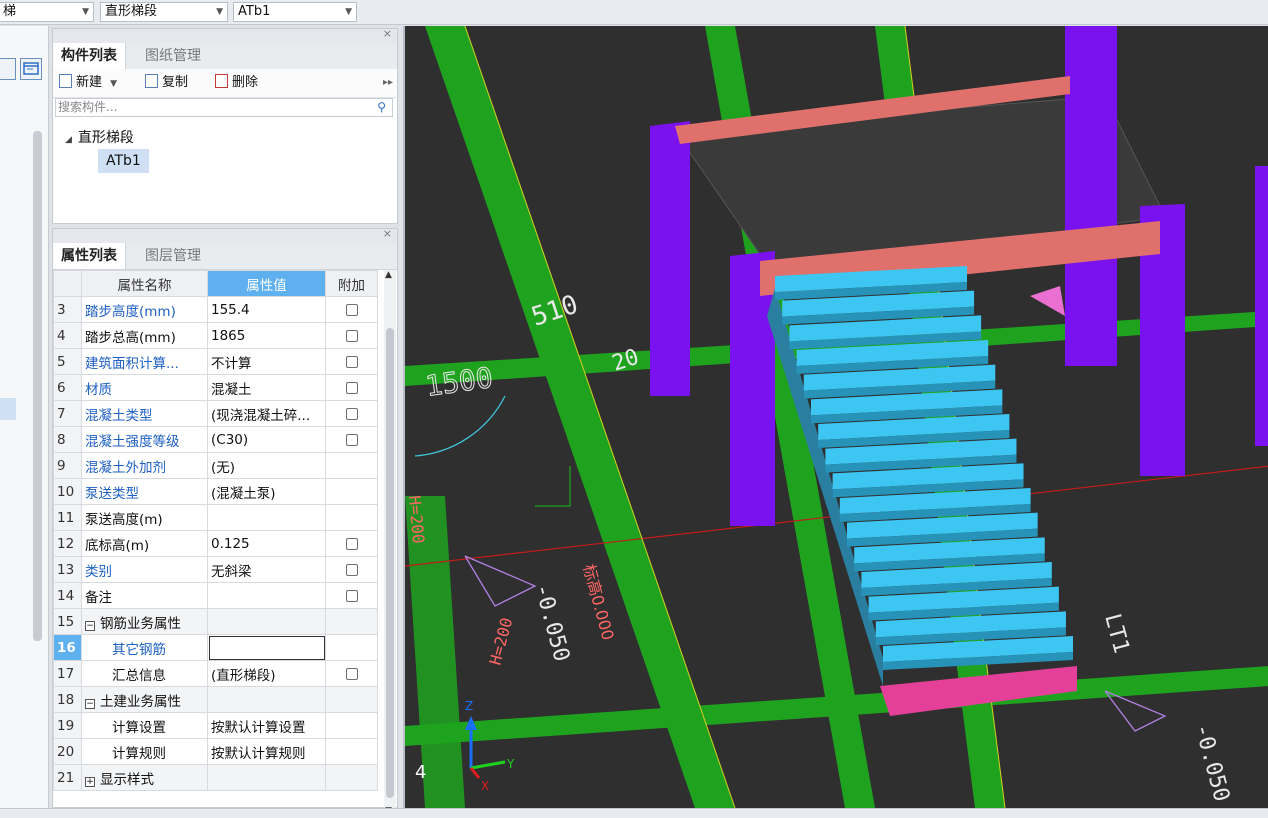 The image size is (1268, 818). Describe the element at coordinates (266, 439) in the screenshot. I see `property-value: (C30)` at that location.